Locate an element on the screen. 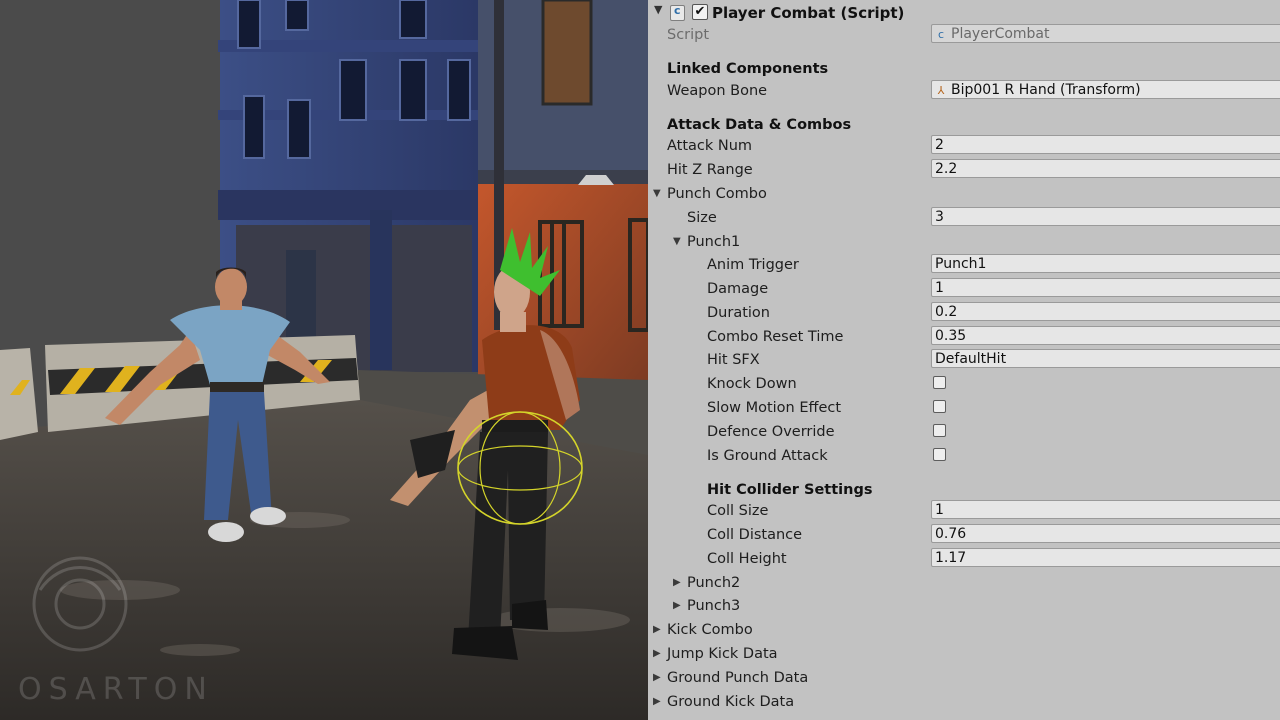 This screenshot has height=720, width=1280. coll-size-field: 1 is located at coordinates (1105, 509).